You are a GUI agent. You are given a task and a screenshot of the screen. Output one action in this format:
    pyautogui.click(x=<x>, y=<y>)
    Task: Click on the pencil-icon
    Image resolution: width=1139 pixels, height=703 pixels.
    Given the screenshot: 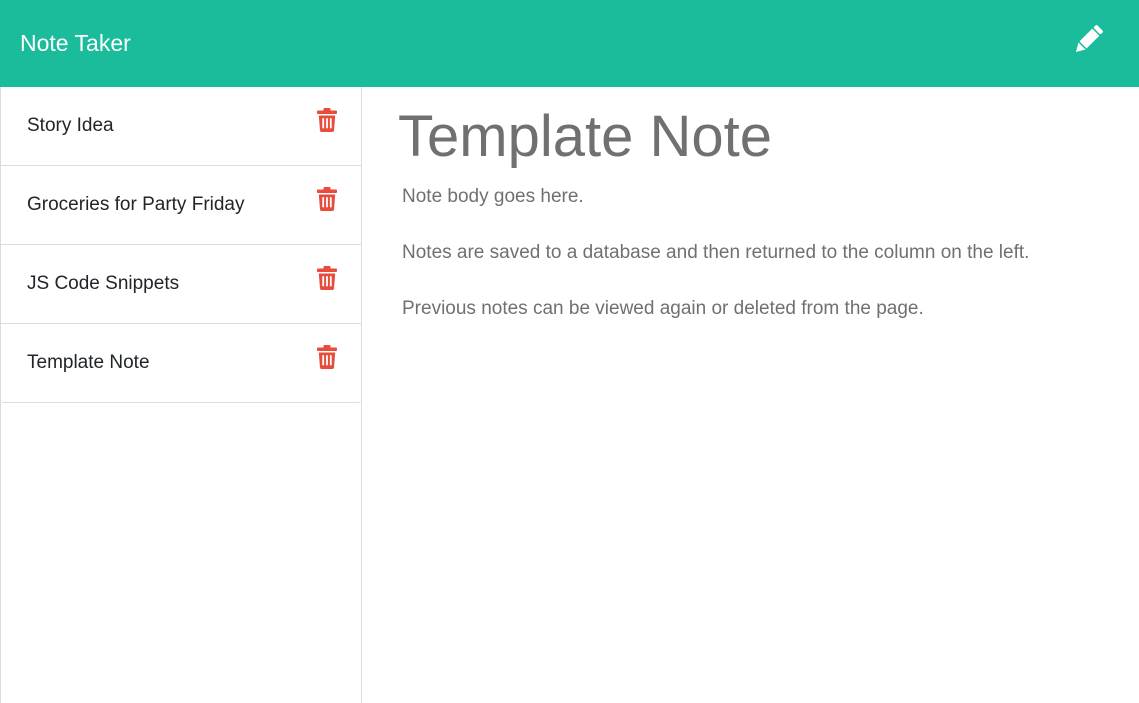 What is the action you would take?
    pyautogui.click(x=1088, y=42)
    